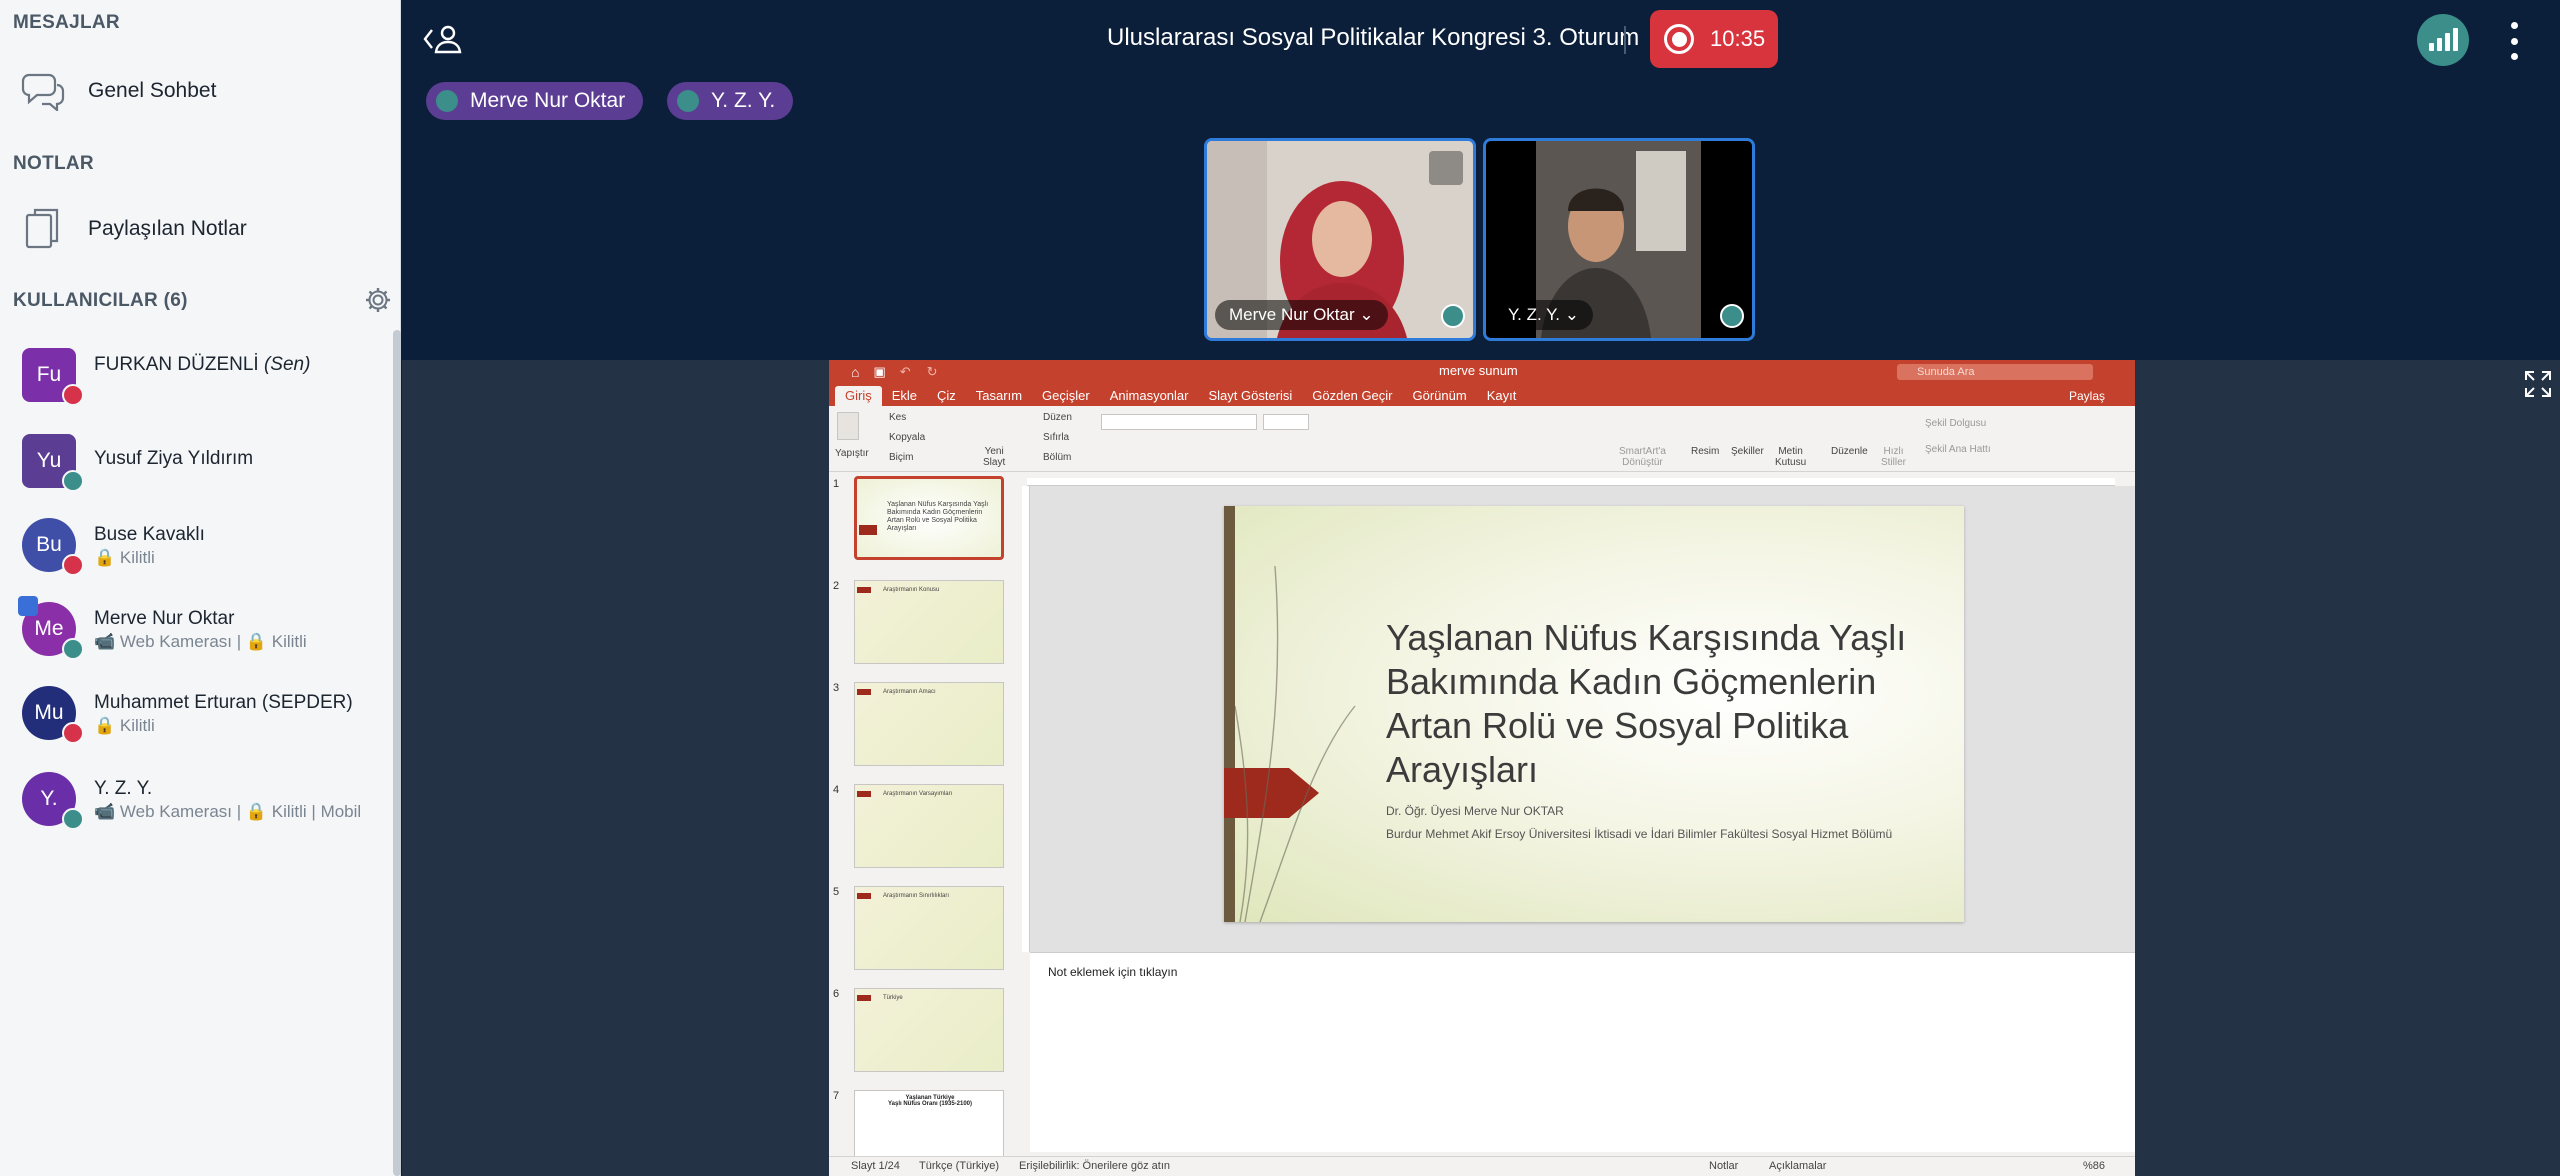 The width and height of the screenshot is (2560, 1176). Describe the element at coordinates (442, 40) in the screenshot. I see `toggle-userlist-button` at that location.